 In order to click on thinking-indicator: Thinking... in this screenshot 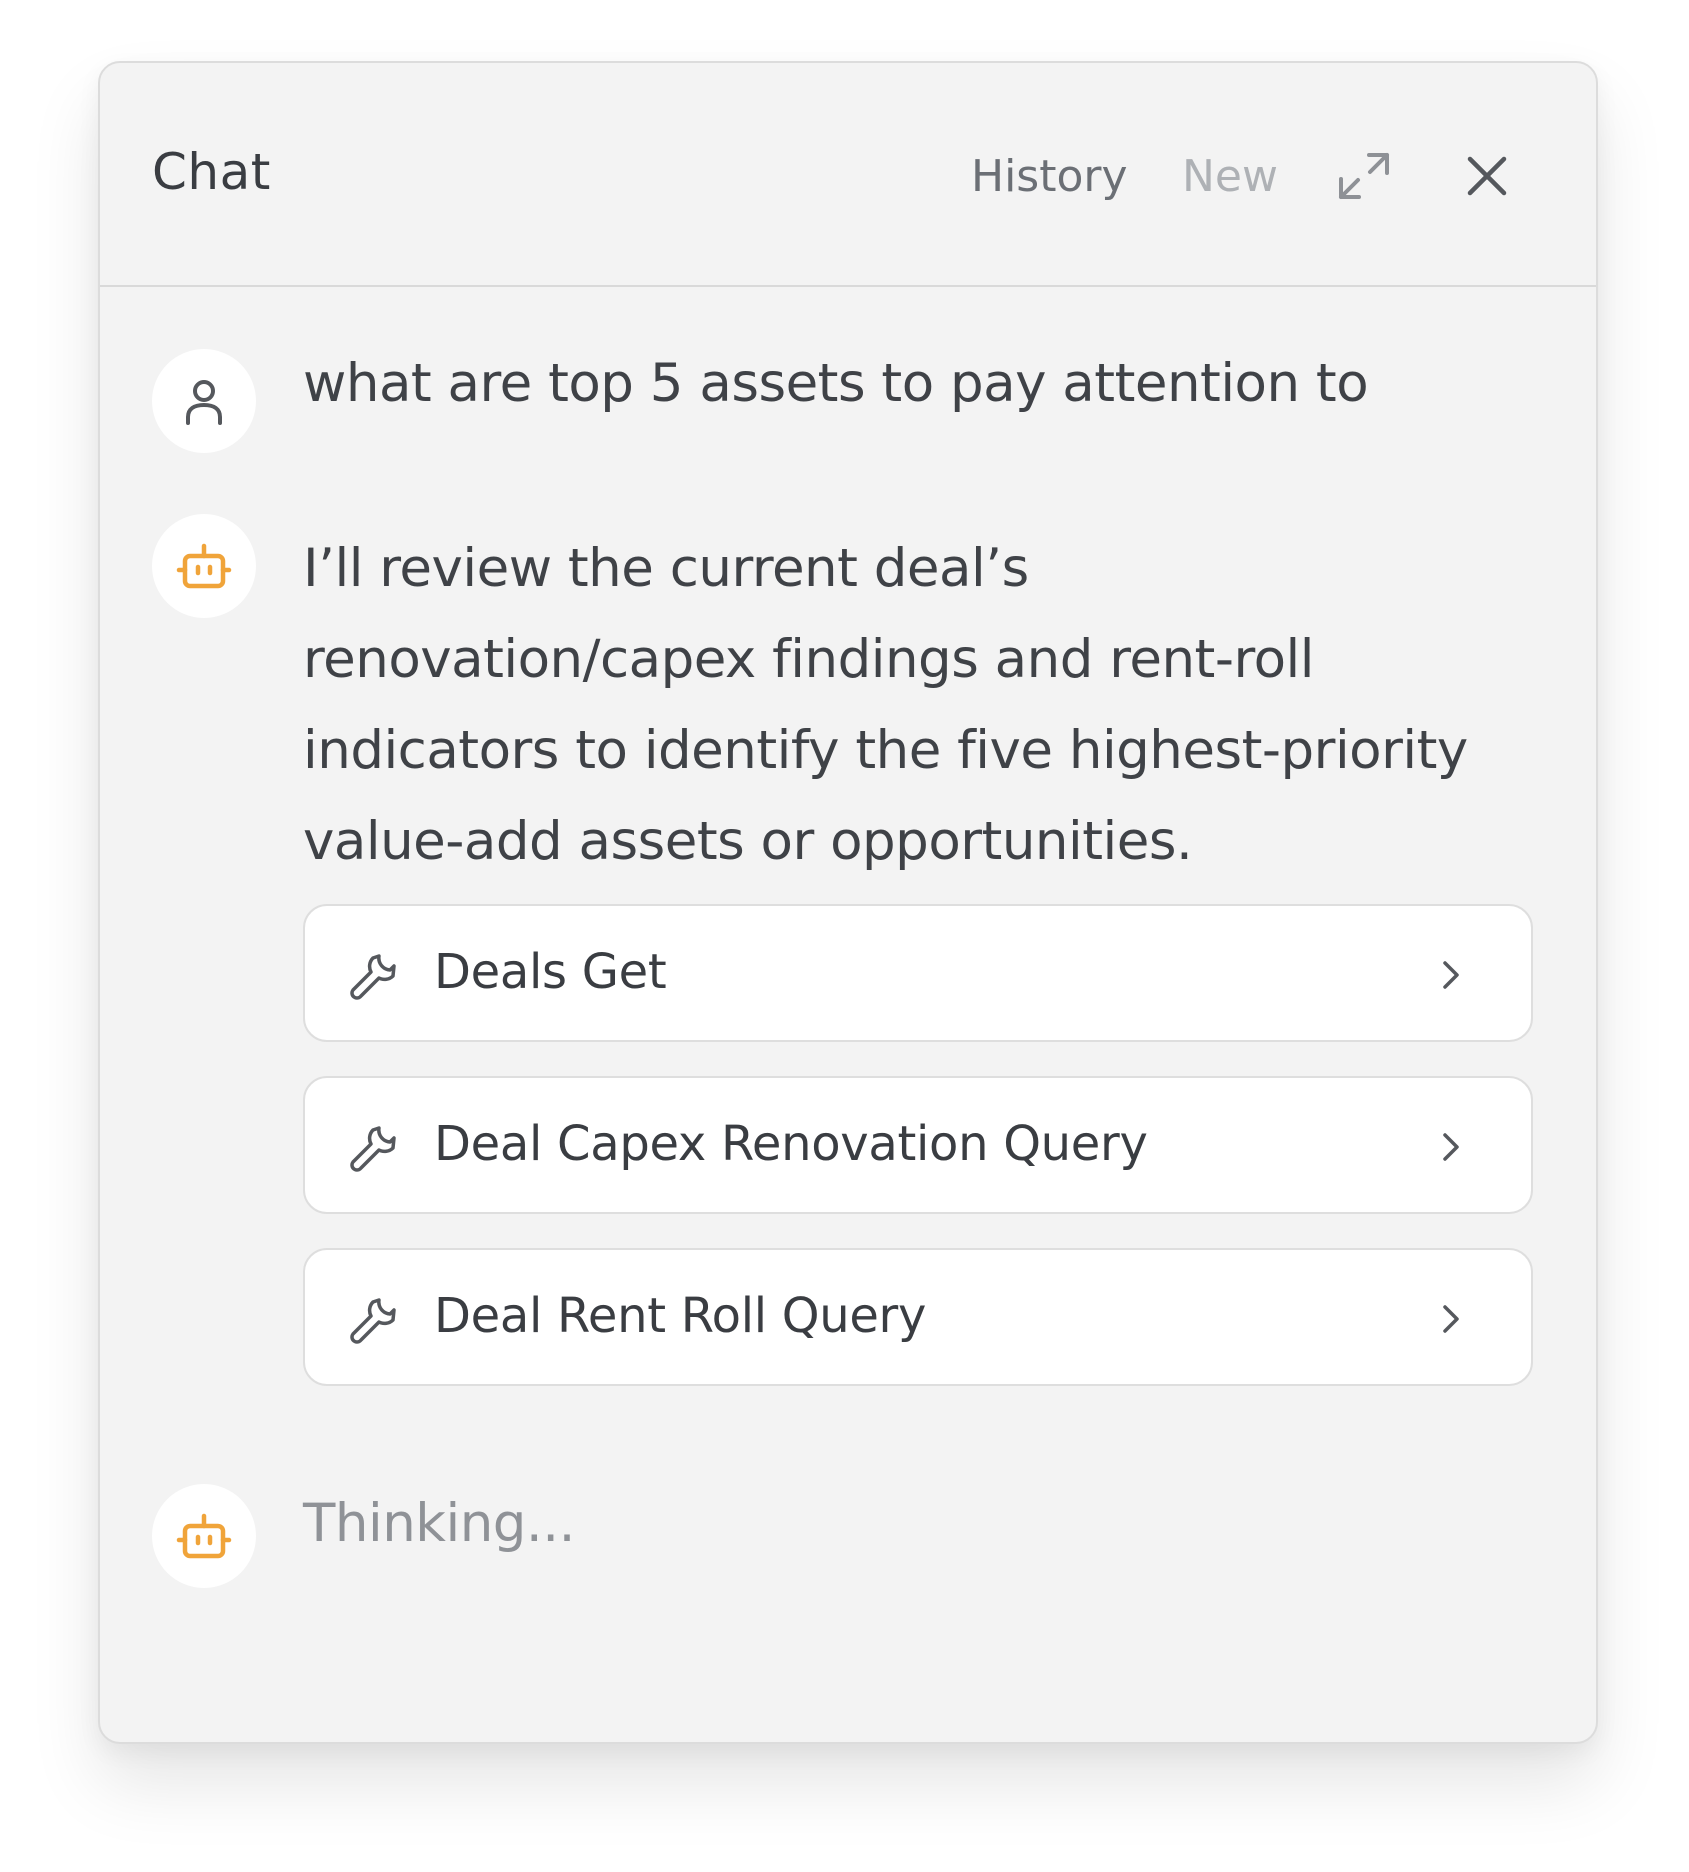, I will do `click(439, 1523)`.